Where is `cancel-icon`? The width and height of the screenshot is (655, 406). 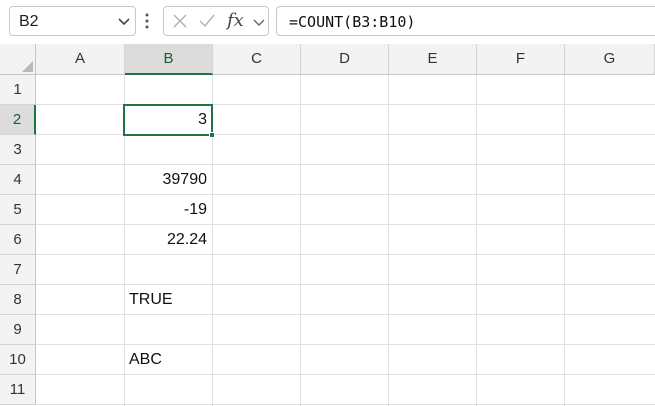 cancel-icon is located at coordinates (180, 21).